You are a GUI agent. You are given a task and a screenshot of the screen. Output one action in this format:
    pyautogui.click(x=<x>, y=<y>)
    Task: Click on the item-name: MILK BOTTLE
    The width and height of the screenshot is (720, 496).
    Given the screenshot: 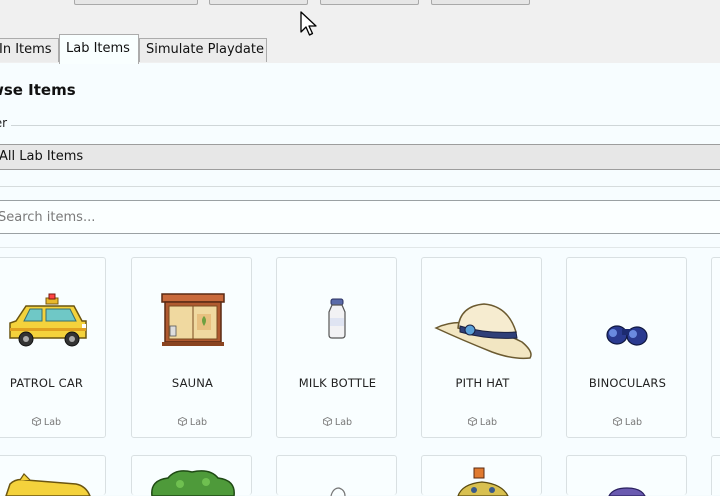 What is the action you would take?
    pyautogui.click(x=337, y=383)
    